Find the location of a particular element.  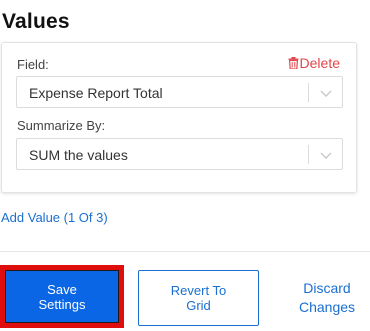

summarize-label: Summarize By: is located at coordinates (61, 125).